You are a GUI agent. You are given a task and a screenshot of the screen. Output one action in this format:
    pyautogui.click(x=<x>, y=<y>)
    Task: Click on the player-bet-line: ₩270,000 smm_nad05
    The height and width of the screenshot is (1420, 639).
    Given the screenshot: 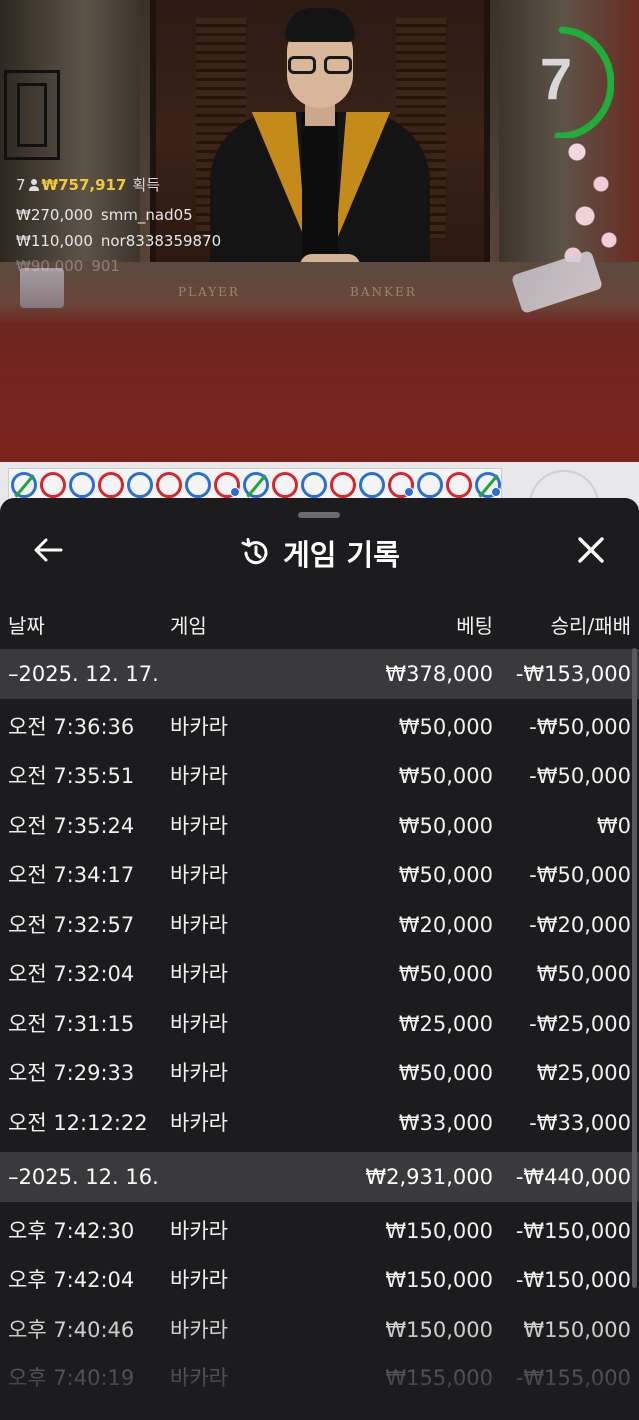 What is the action you would take?
    pyautogui.click(x=104, y=215)
    